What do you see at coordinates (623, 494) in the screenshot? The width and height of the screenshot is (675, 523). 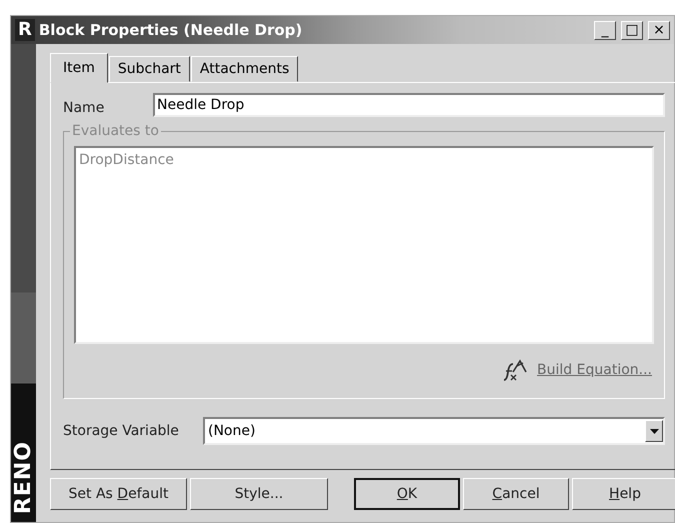 I see `dialog-button: Help` at bounding box center [623, 494].